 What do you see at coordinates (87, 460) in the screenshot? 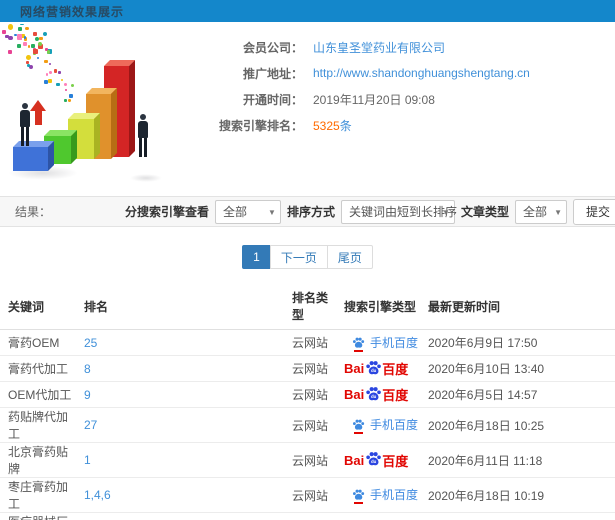
I see `rank-link: 1` at bounding box center [87, 460].